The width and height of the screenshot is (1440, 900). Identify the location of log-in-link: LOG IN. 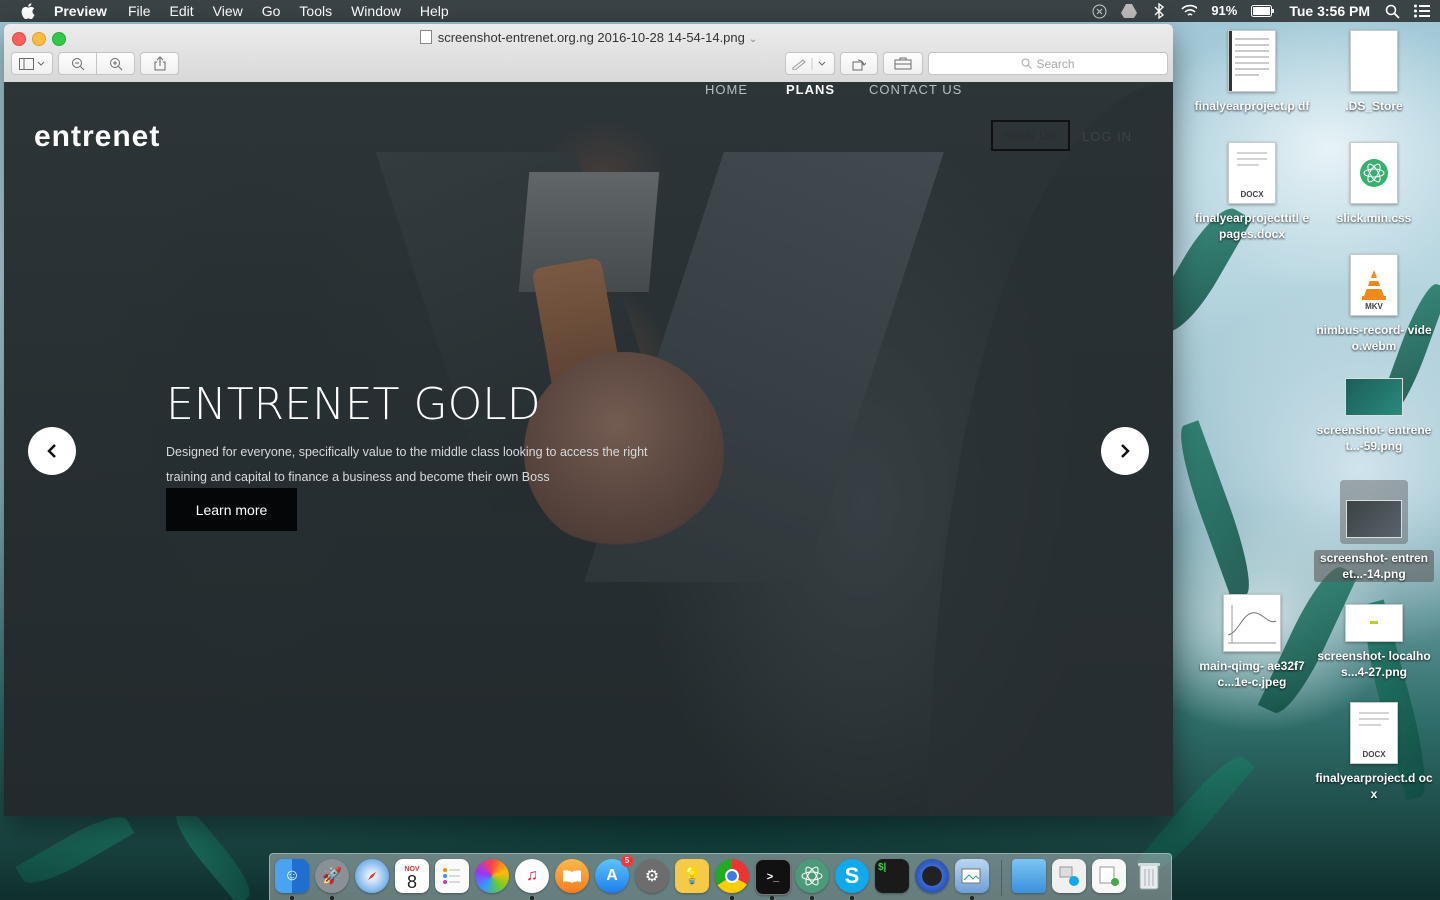
(1107, 136).